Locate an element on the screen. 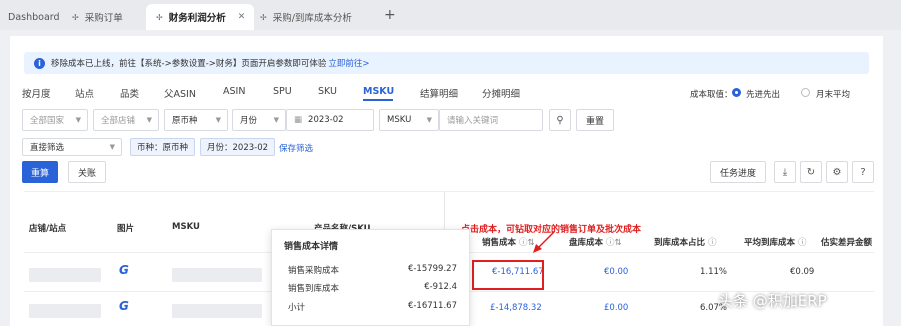  sales-cost-value: £-14,878.32 is located at coordinates (516, 308).